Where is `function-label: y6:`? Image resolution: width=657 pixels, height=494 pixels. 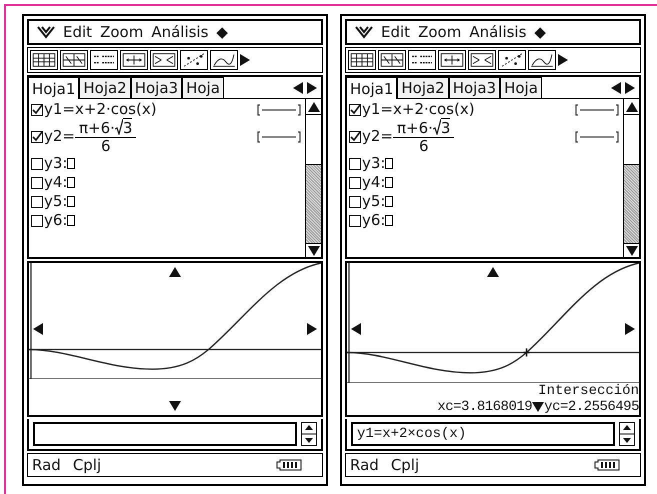 function-label: y6: is located at coordinates (56, 220).